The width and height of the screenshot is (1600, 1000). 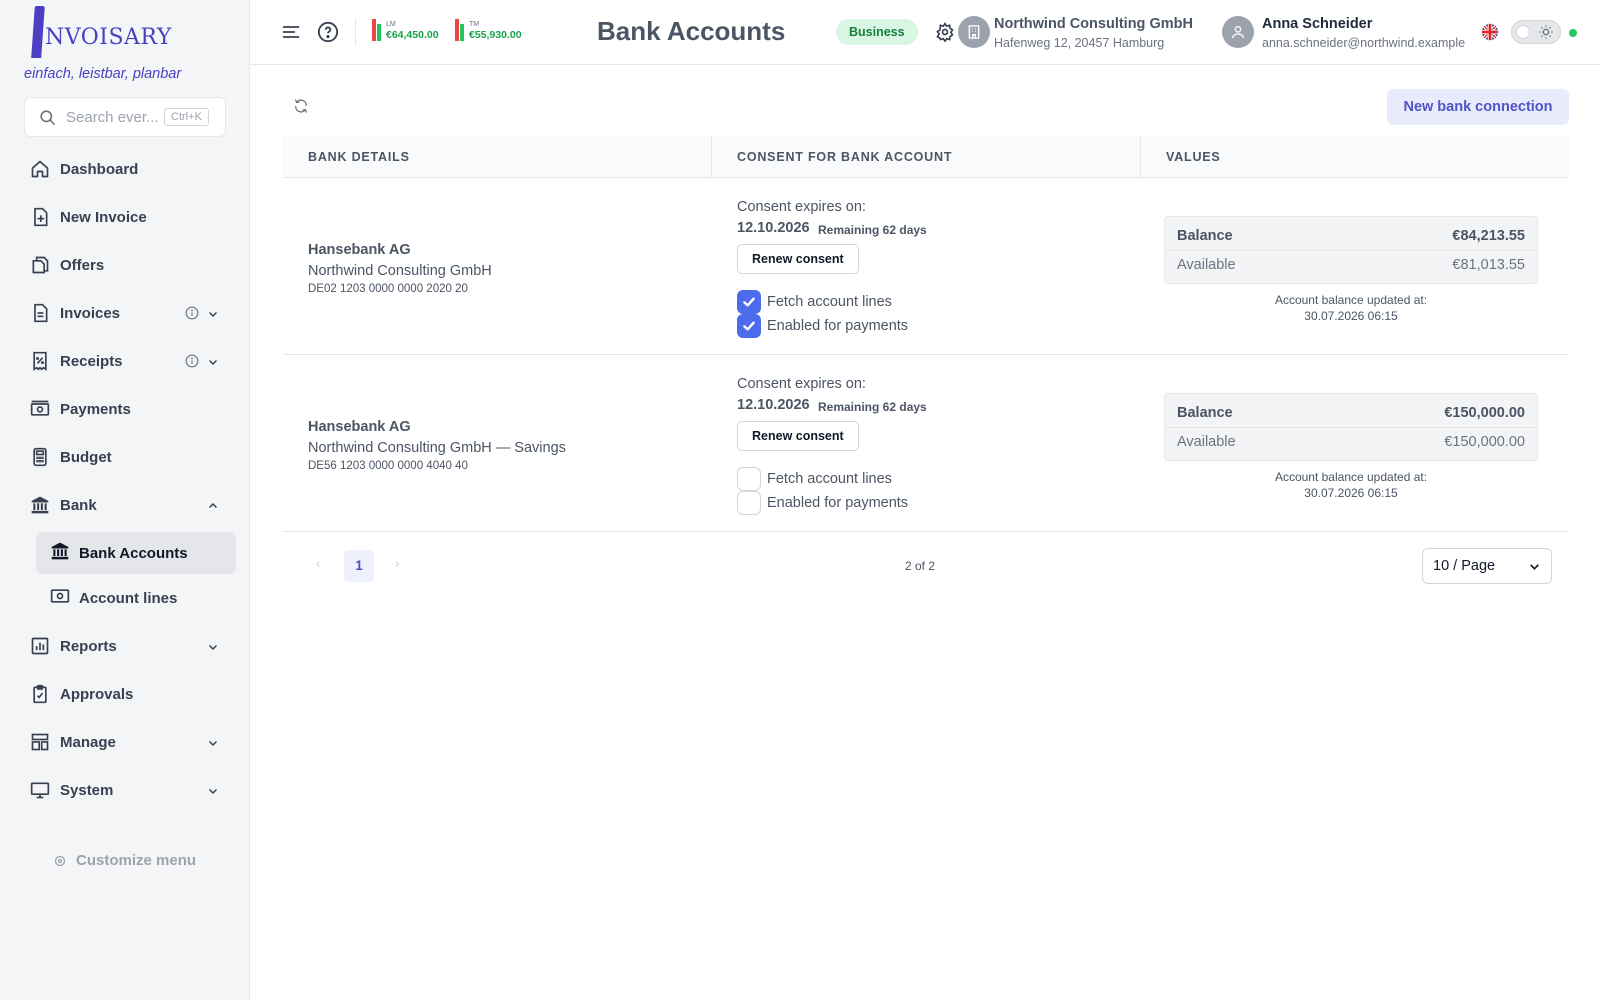 What do you see at coordinates (60, 860) in the screenshot?
I see `settings-icon` at bounding box center [60, 860].